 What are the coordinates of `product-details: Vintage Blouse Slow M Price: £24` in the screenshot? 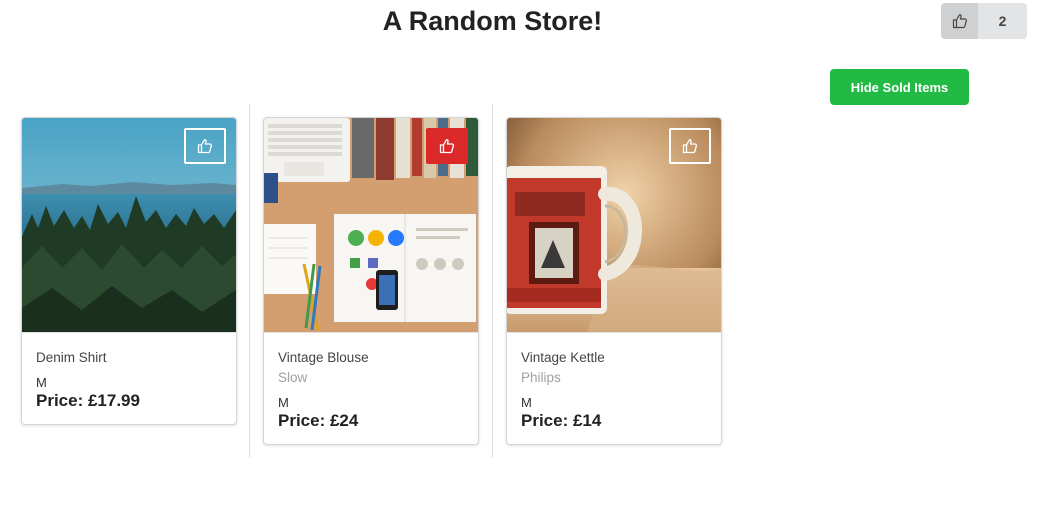 It's located at (371, 388).